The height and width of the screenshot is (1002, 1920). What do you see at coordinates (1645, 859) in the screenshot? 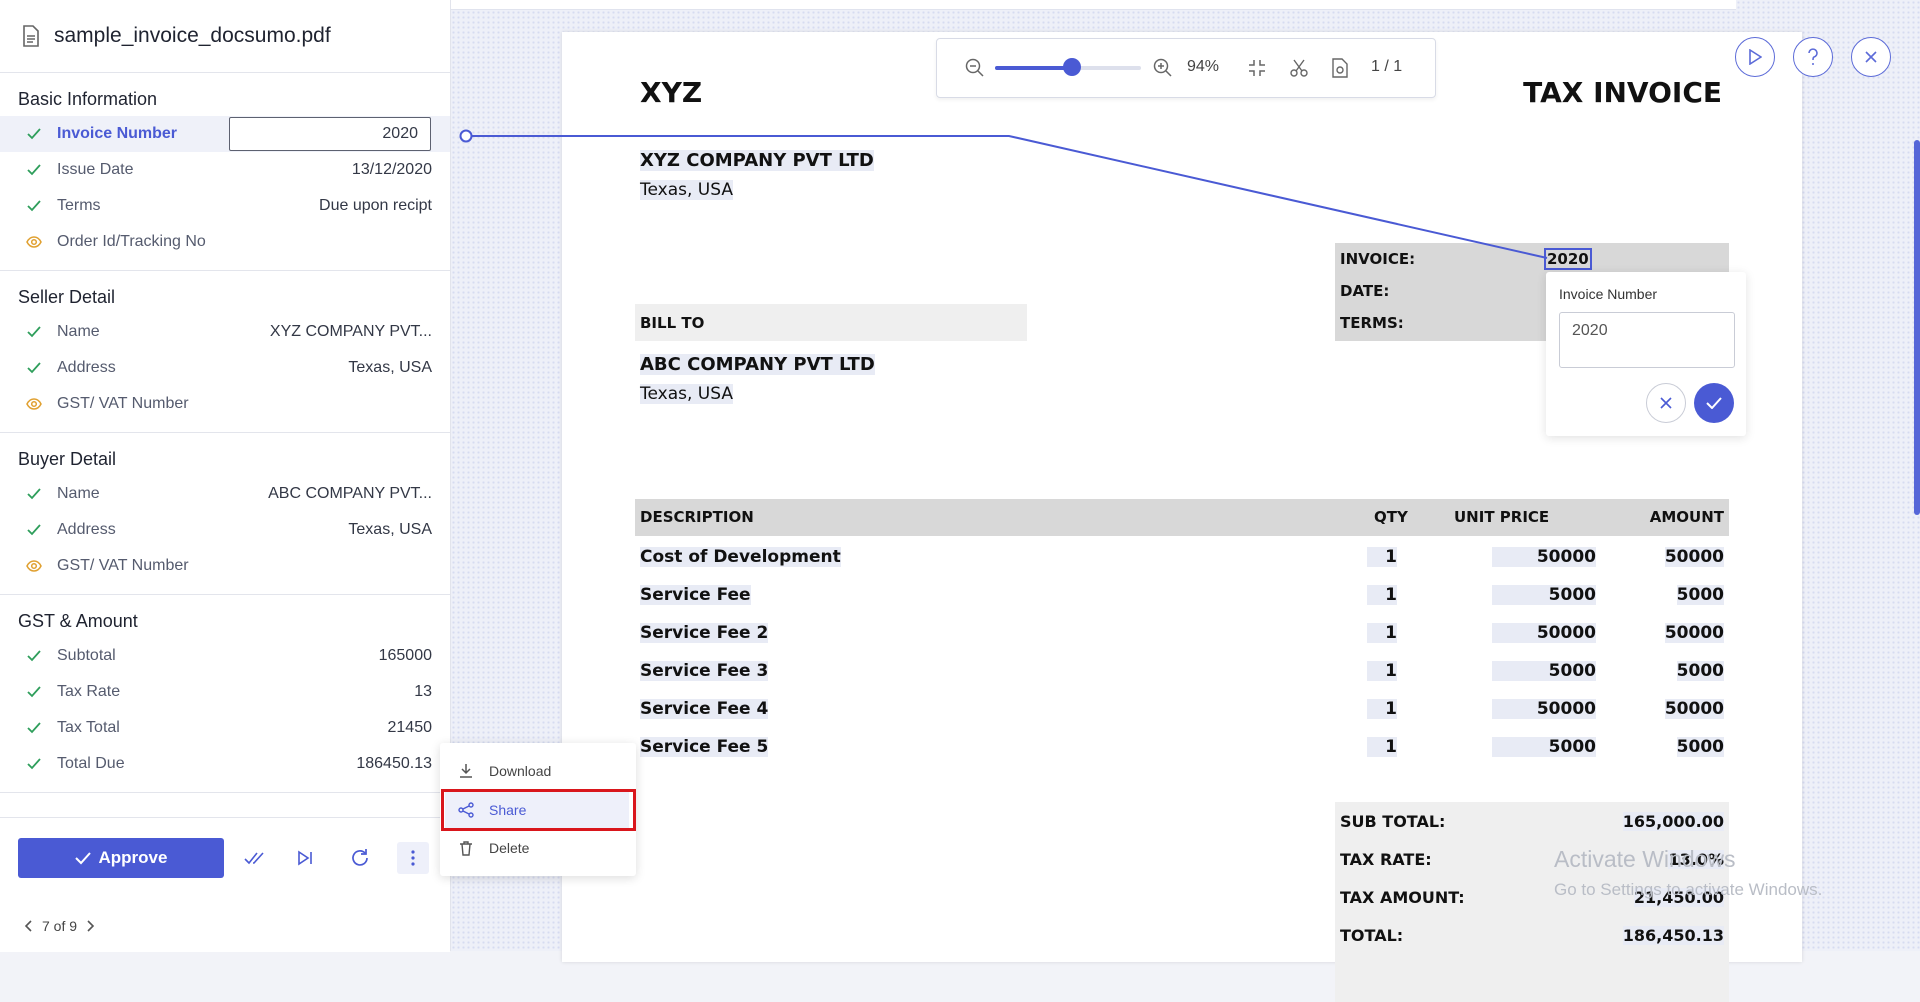
I see `watermark-title: Activate Windows` at bounding box center [1645, 859].